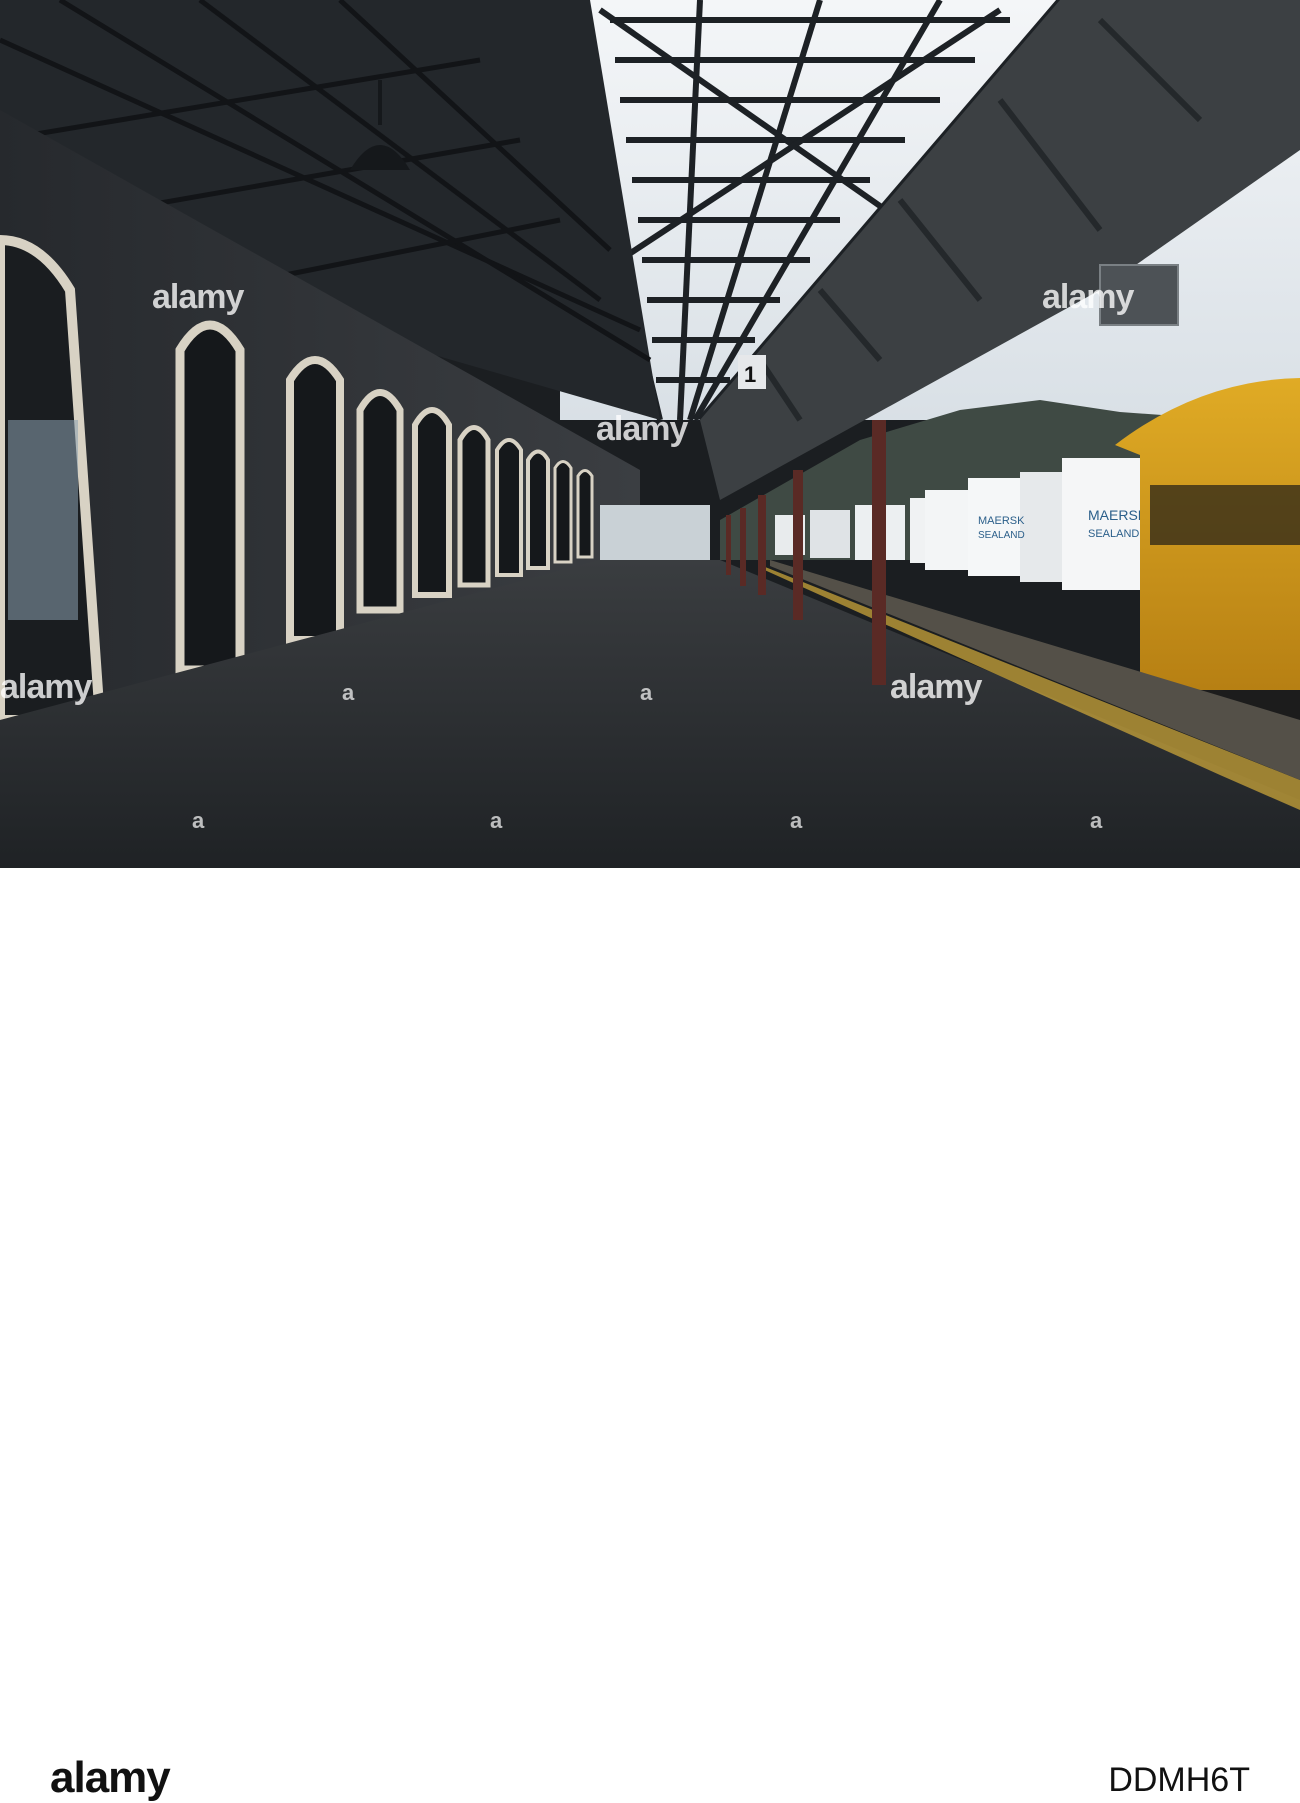  I want to click on stock-logo: alamy, so click(110, 1777).